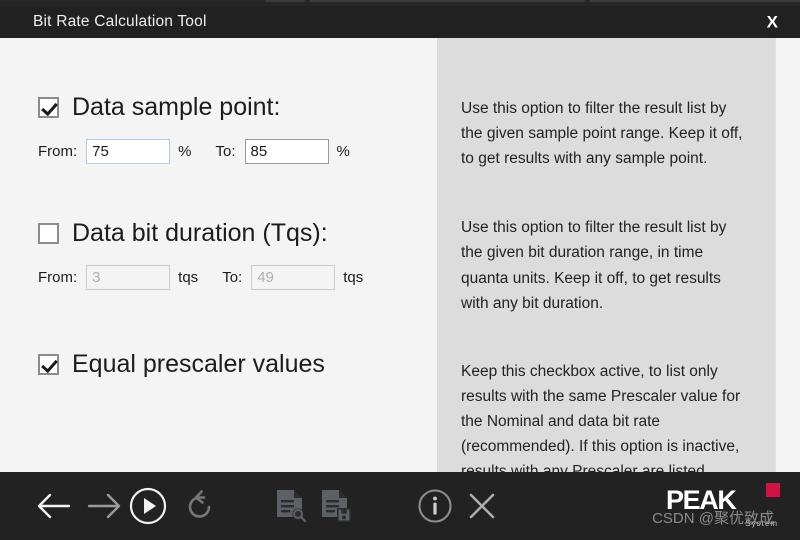  What do you see at coordinates (54, 506) in the screenshot?
I see `back-arrow-icon` at bounding box center [54, 506].